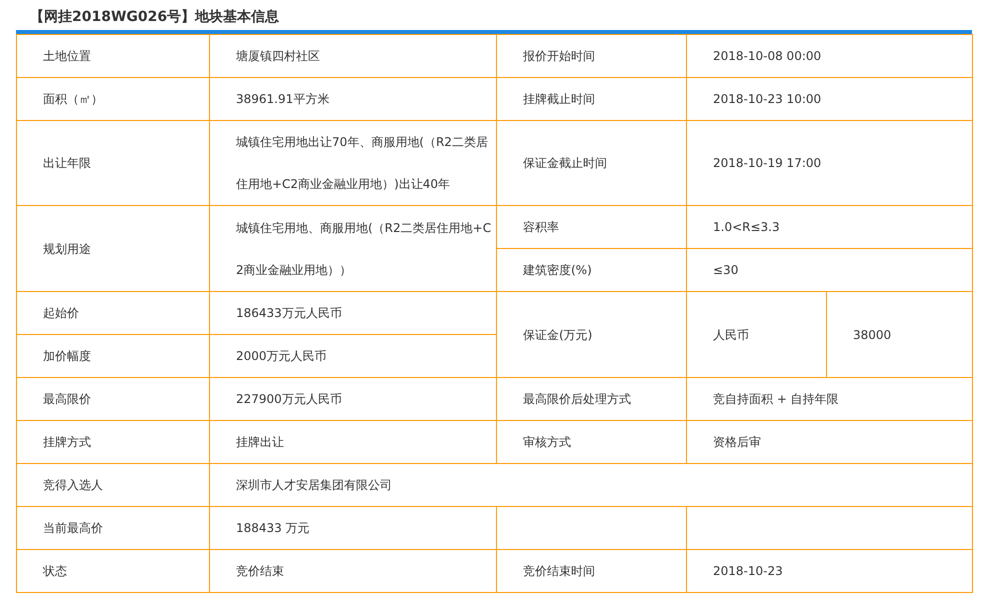  Describe the element at coordinates (829, 270) in the screenshot. I see `field-value: ≤30` at that location.